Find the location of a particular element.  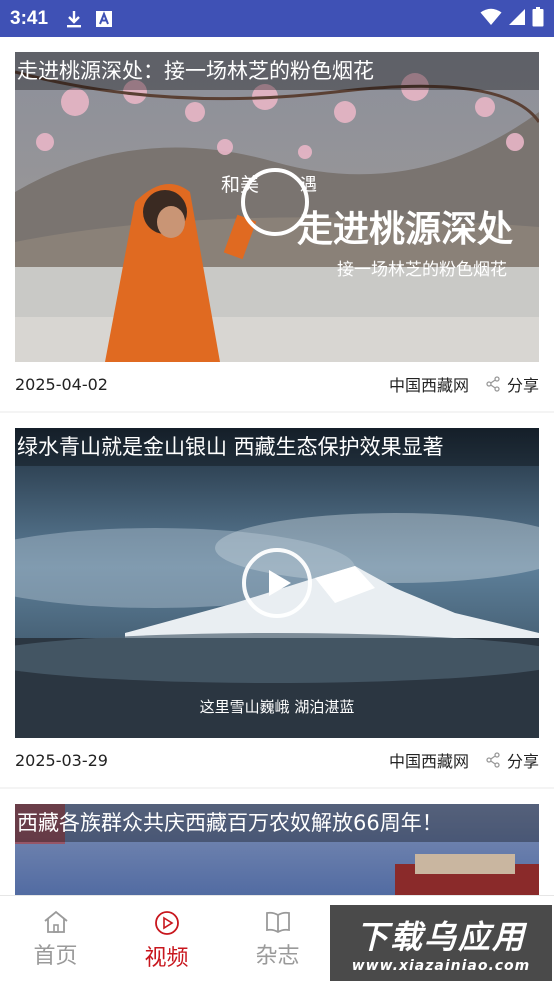

thumb-caption-big: 走进桃源深处 is located at coordinates (405, 229).